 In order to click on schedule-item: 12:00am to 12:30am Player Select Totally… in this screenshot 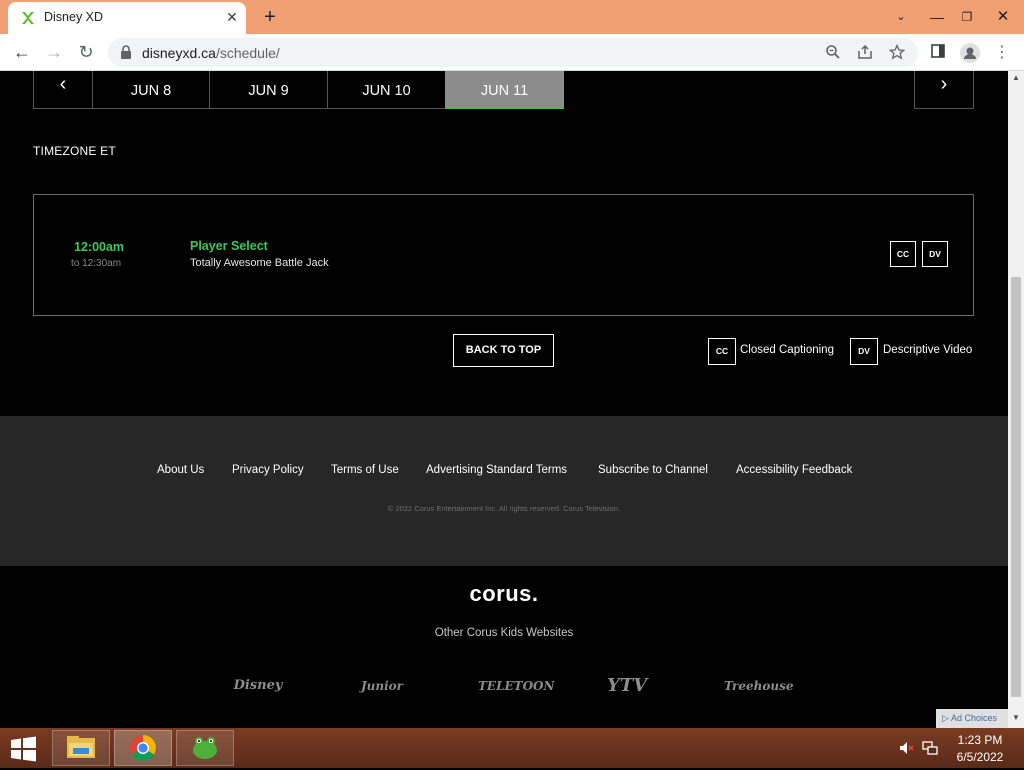, I will do `click(503, 255)`.